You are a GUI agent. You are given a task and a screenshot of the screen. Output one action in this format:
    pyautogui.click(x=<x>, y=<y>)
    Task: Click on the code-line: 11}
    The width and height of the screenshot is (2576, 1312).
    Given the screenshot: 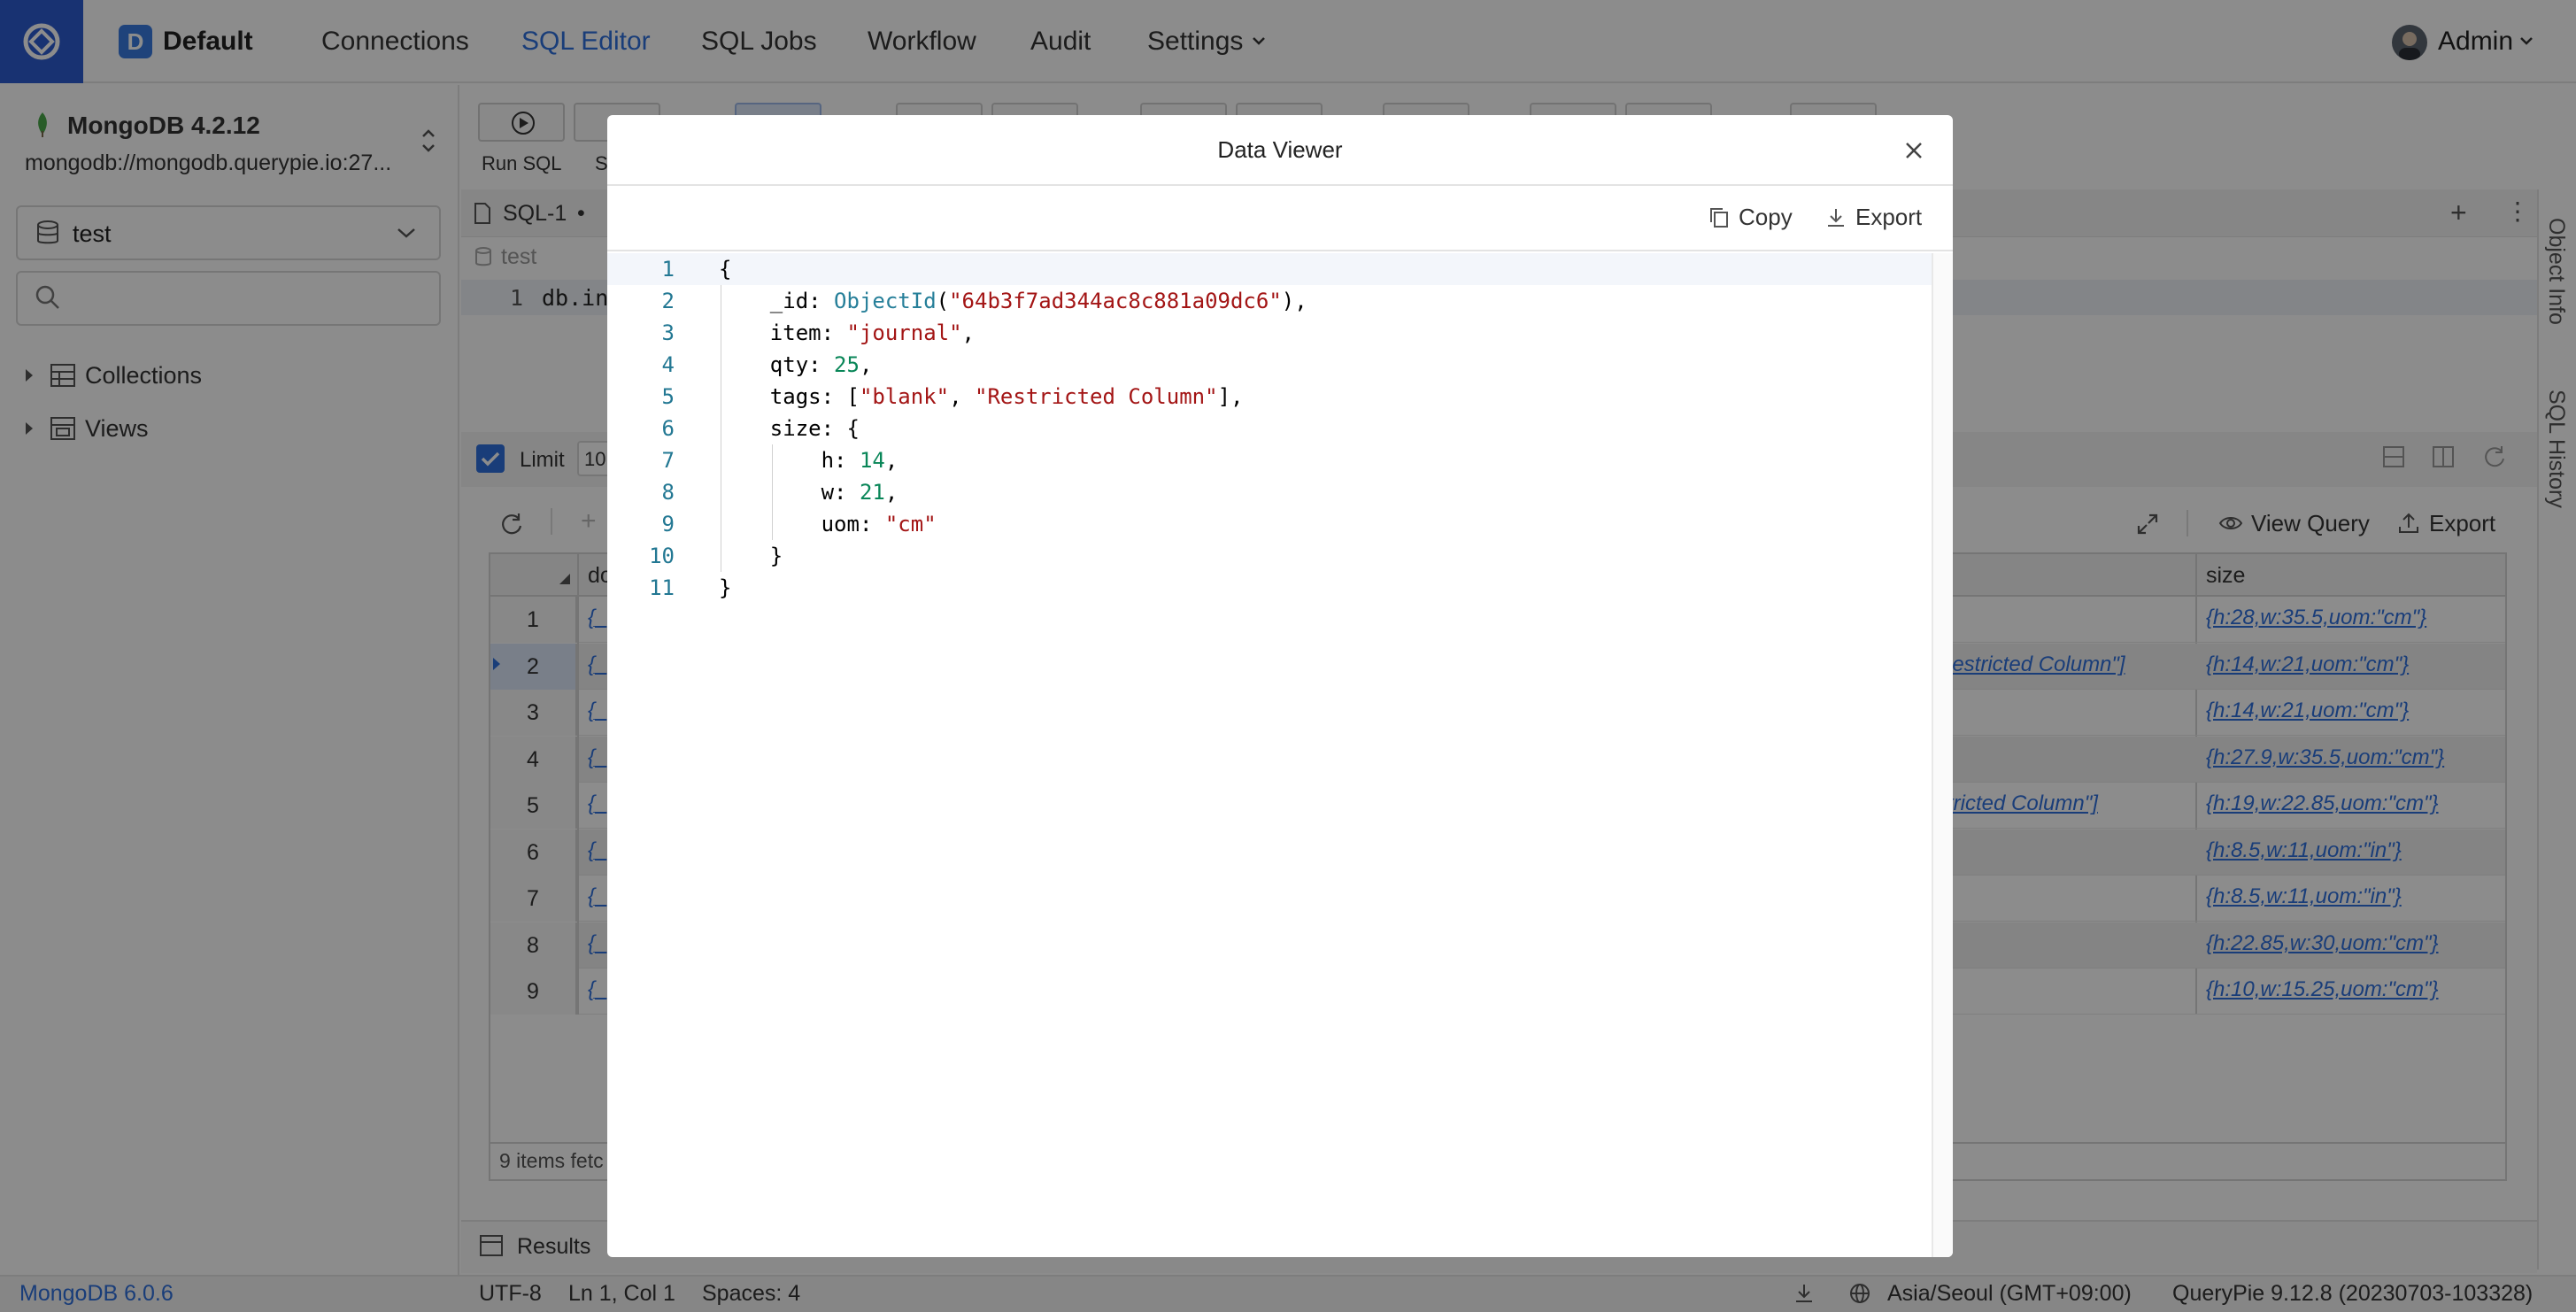 What is the action you would take?
    pyautogui.click(x=1269, y=588)
    